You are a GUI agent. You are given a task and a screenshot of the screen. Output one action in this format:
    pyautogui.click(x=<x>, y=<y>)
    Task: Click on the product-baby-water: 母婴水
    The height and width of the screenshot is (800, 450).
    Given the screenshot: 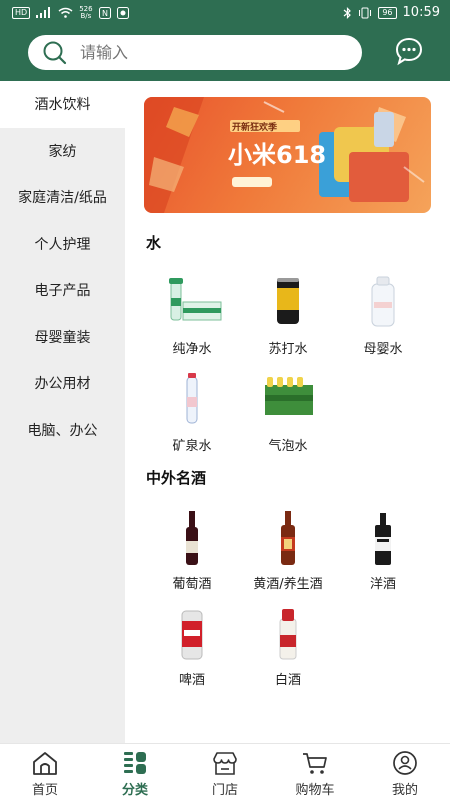 What is the action you would take?
    pyautogui.click(x=383, y=315)
    